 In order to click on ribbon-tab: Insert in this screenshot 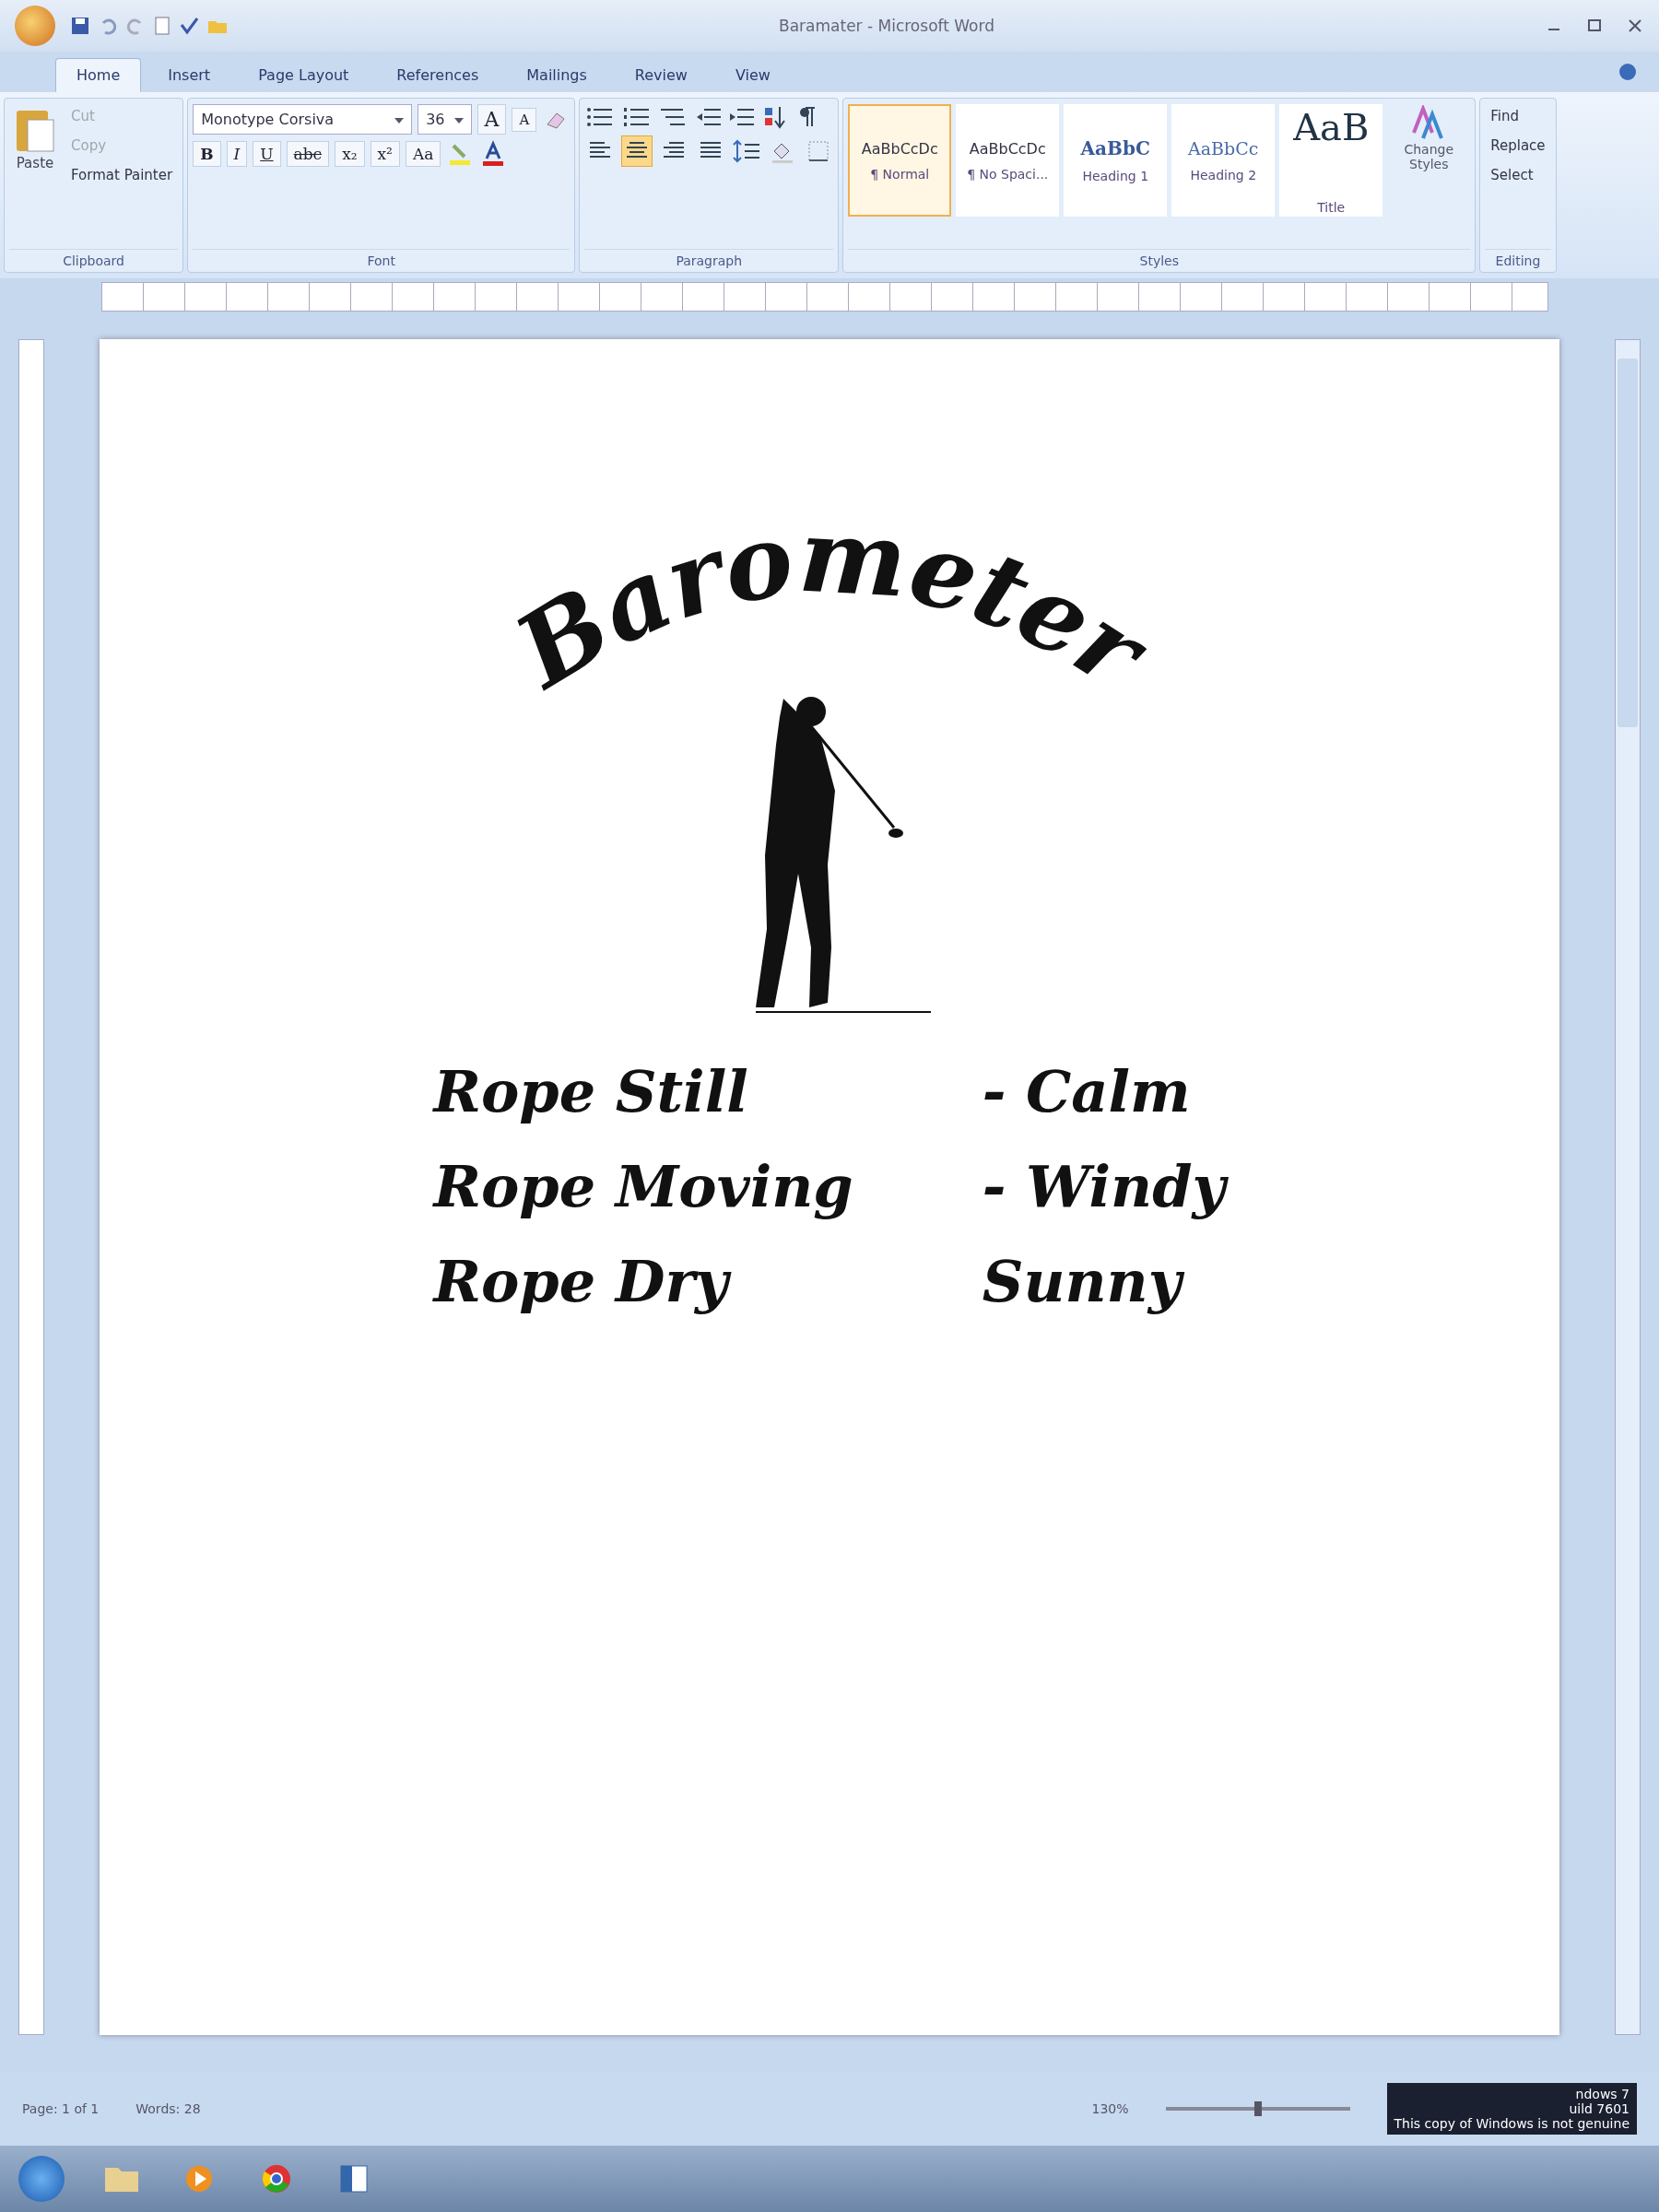, I will do `click(189, 75)`.